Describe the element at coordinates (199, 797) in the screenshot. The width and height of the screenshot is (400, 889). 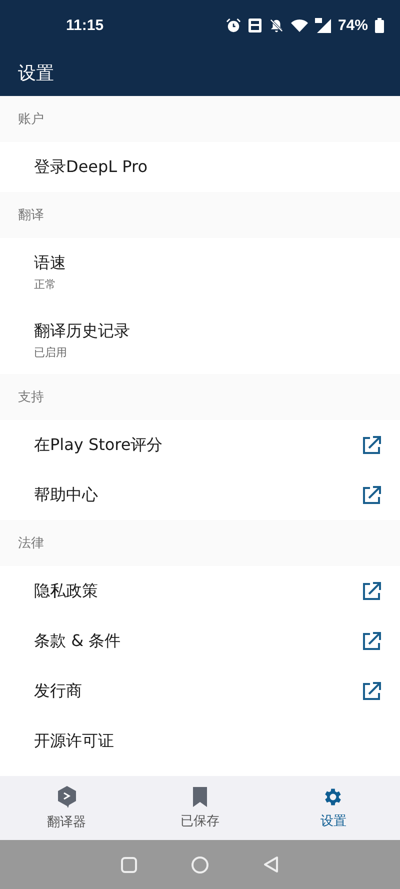
I see `bookmark-icon` at that location.